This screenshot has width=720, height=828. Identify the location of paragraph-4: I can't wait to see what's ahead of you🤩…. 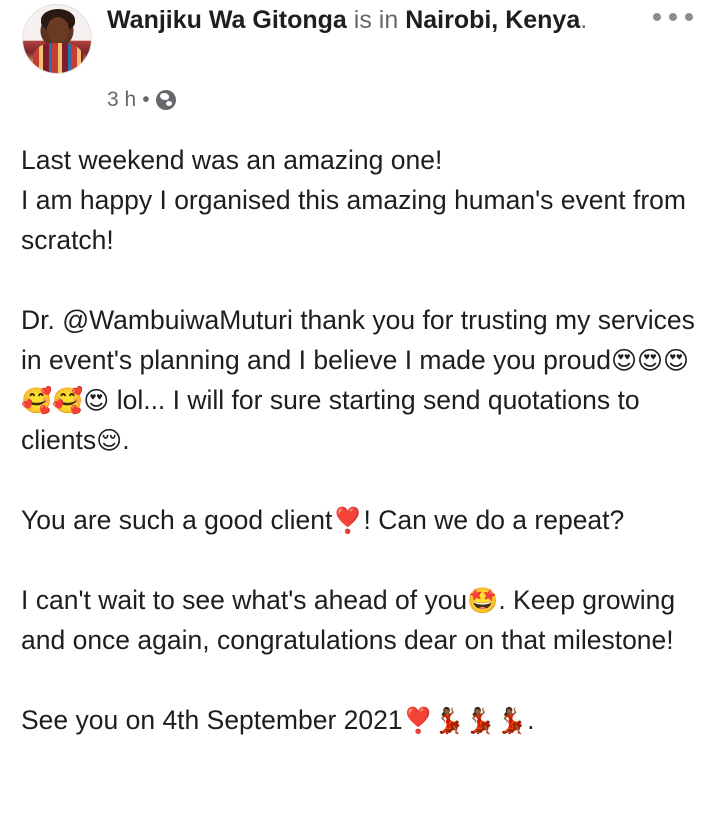
(366, 620).